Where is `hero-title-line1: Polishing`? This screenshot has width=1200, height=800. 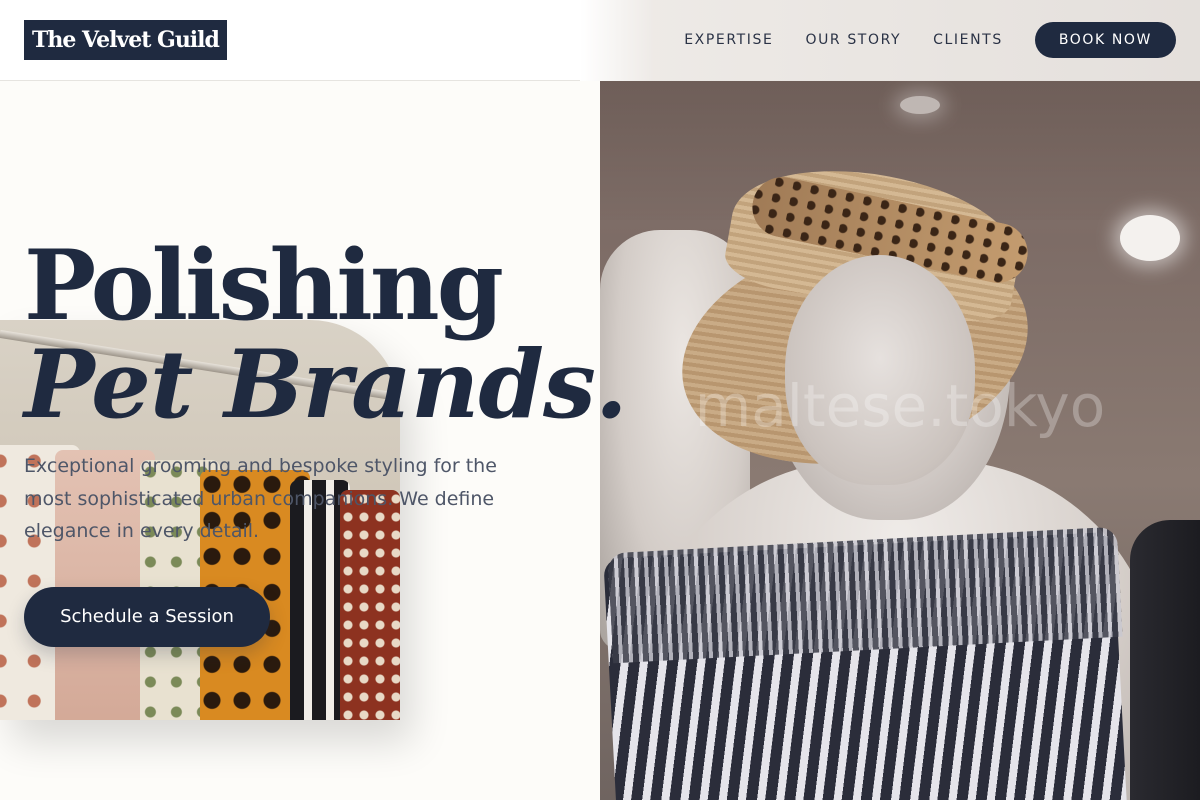 hero-title-line1: Polishing is located at coordinates (264, 285).